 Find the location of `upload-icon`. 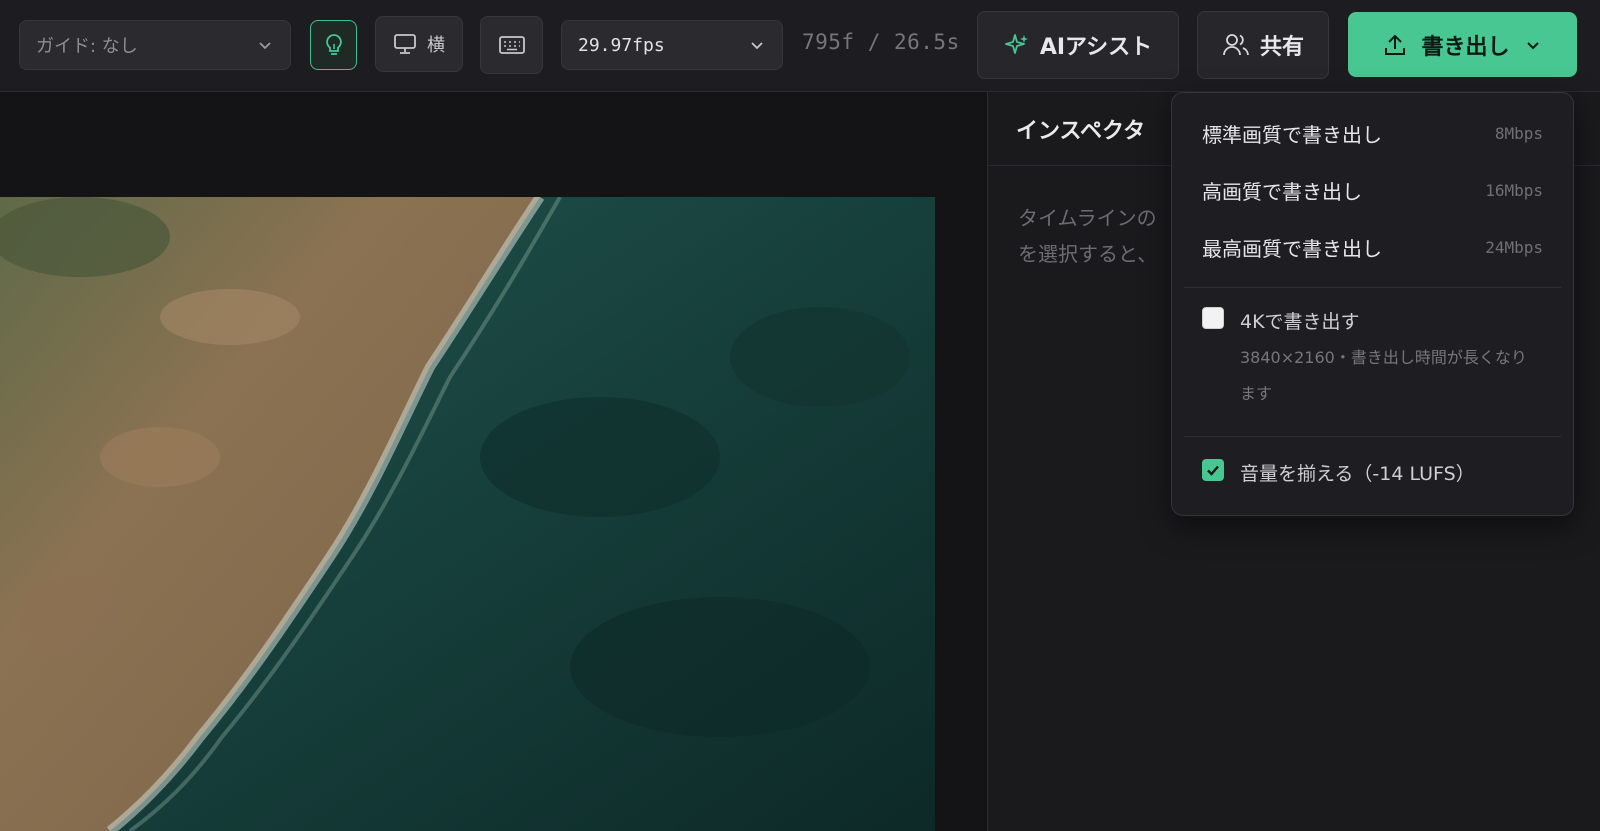

upload-icon is located at coordinates (1395, 44).